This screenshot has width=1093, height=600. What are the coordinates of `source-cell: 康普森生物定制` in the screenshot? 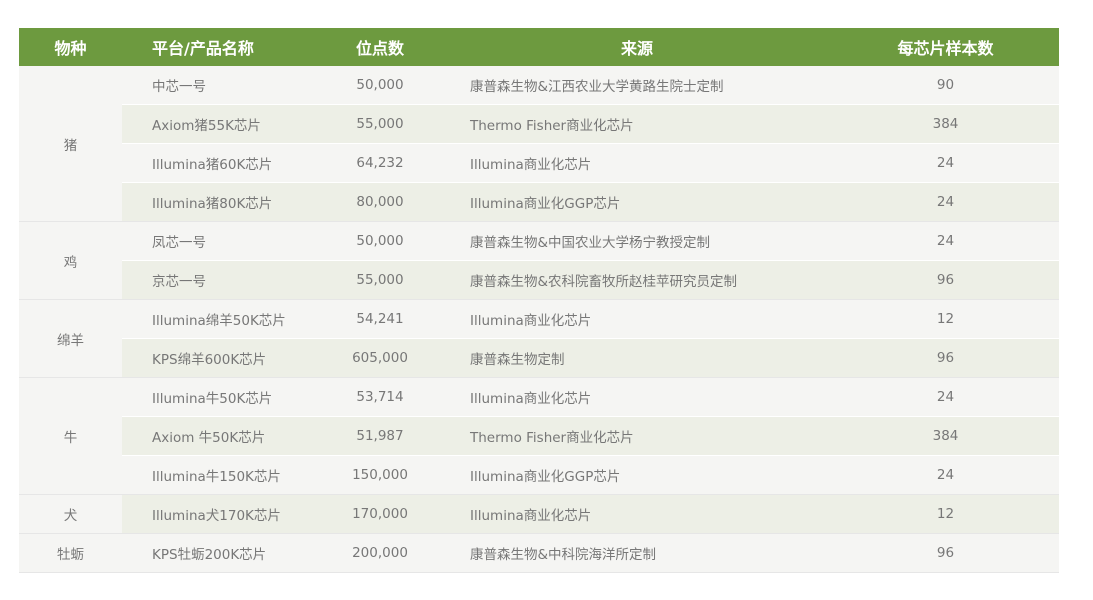 It's located at (637, 358).